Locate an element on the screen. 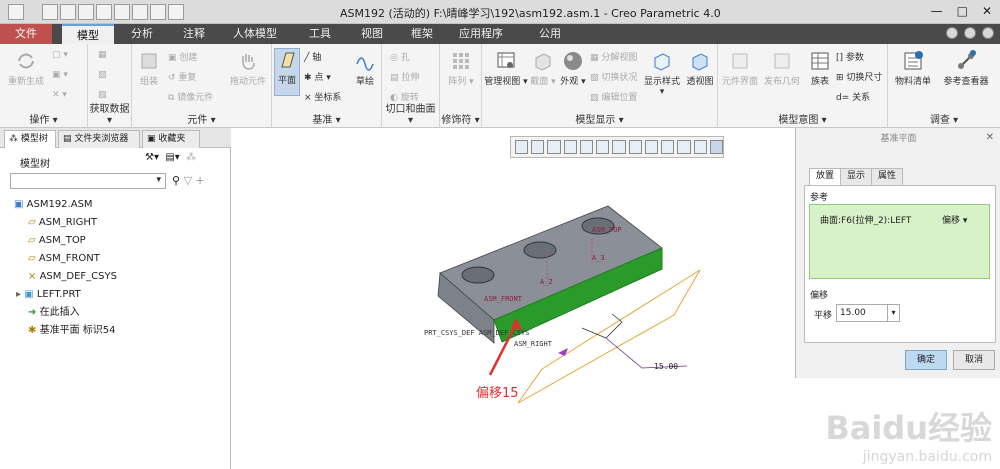  reference-viewer-button: 参考查看器 is located at coordinates (966, 68).